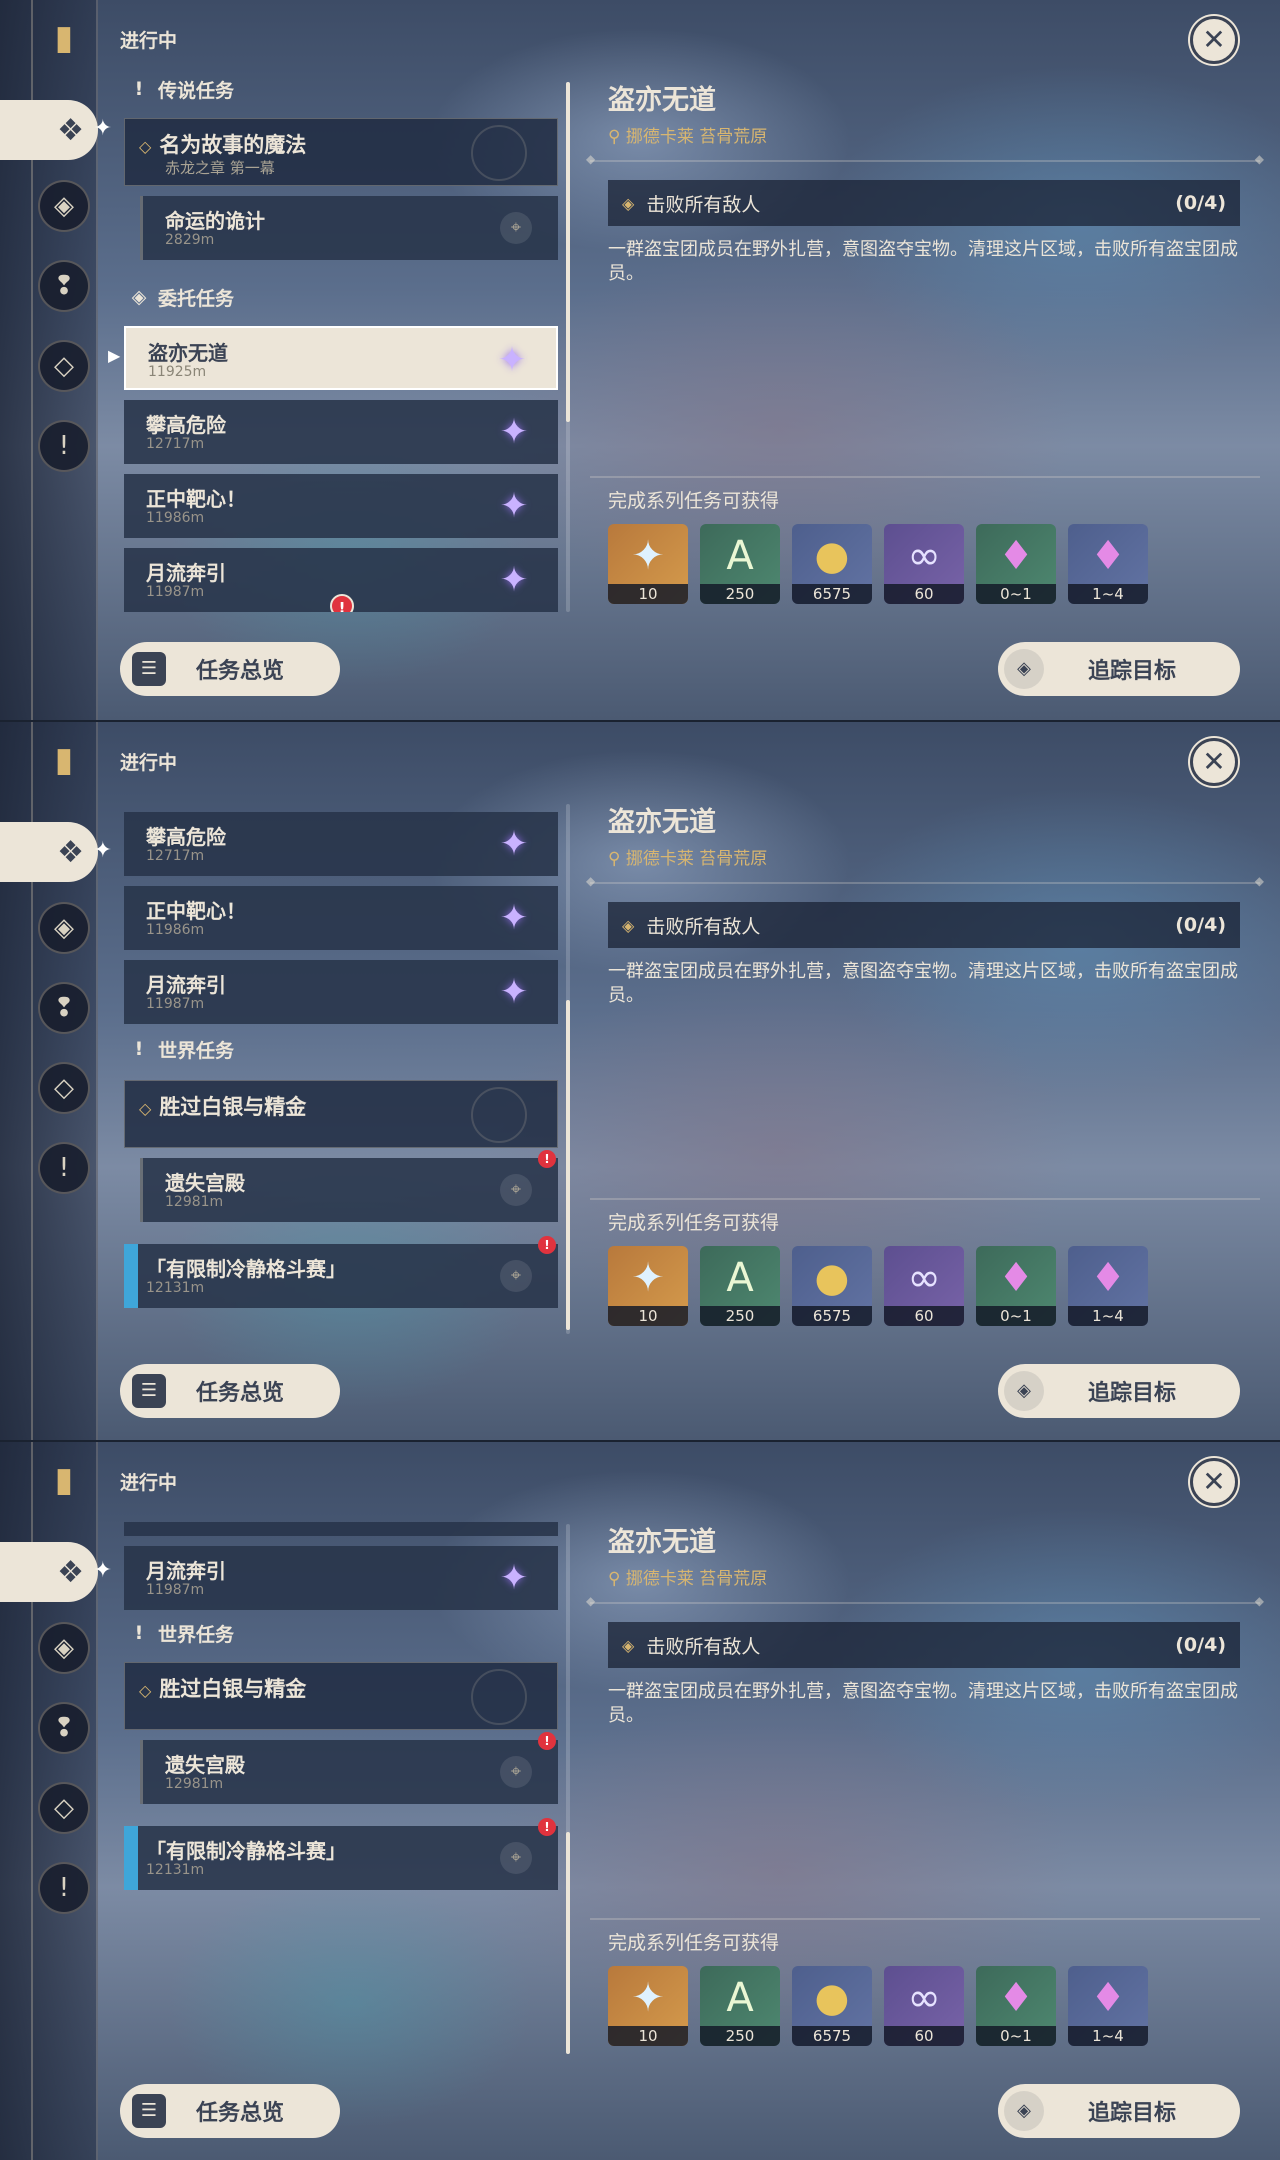 The image size is (1280, 2160). What do you see at coordinates (233, 1107) in the screenshot?
I see `group-title-text: 胜过白银与精金` at bounding box center [233, 1107].